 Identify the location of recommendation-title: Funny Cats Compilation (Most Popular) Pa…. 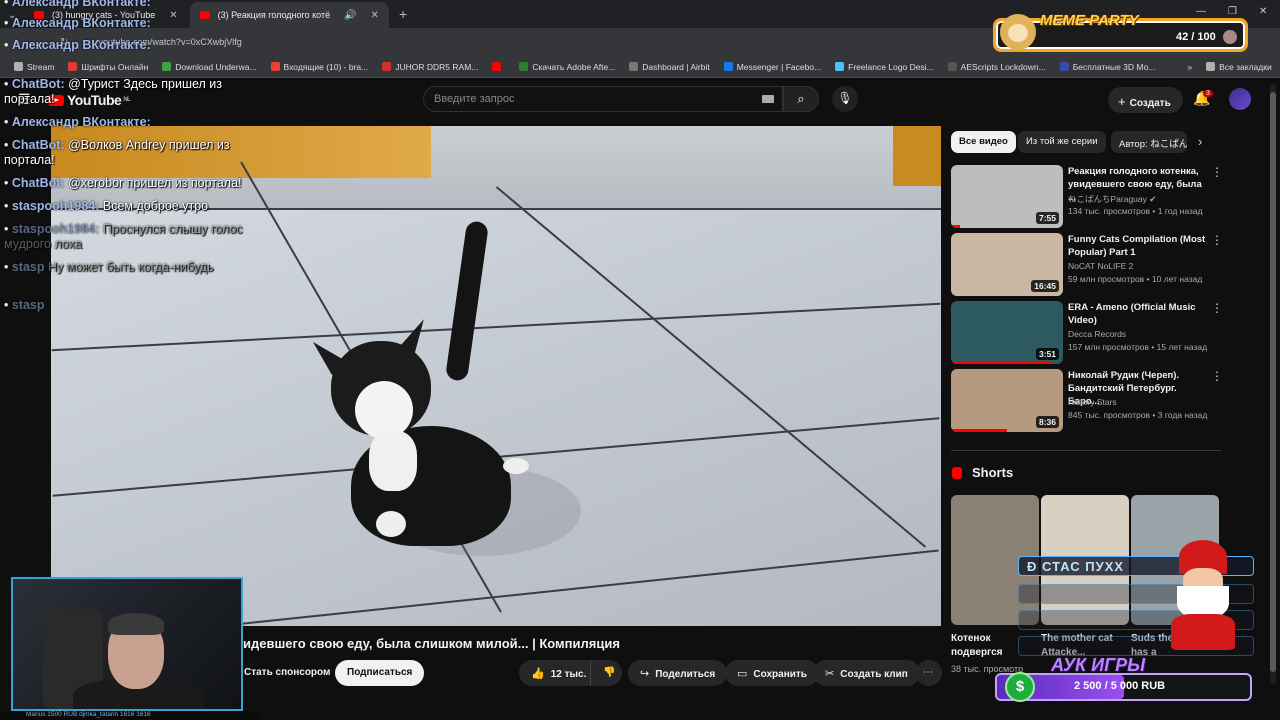
(1138, 246).